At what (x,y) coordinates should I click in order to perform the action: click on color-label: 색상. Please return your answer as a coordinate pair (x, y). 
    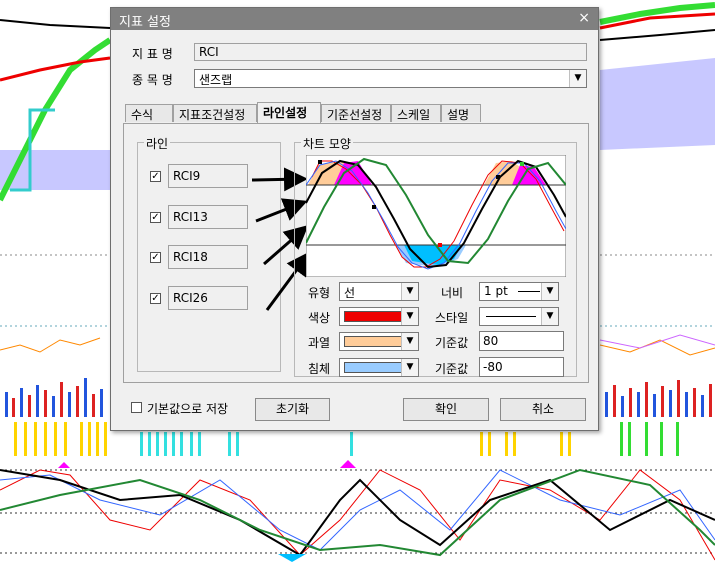
    Looking at the image, I should click on (319, 318).